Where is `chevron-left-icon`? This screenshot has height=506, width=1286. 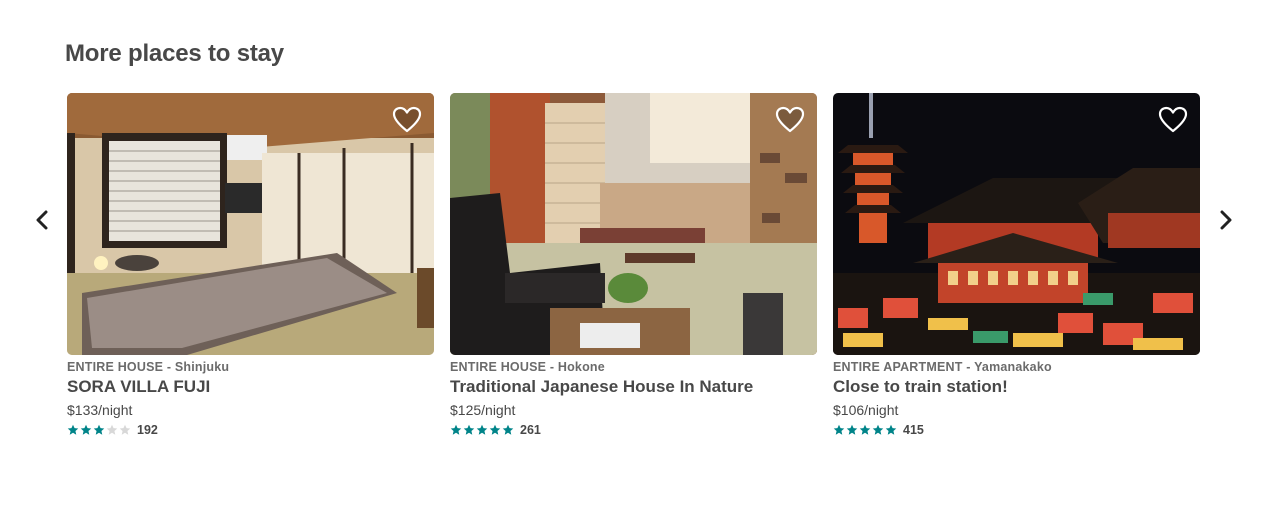 chevron-left-icon is located at coordinates (42, 220).